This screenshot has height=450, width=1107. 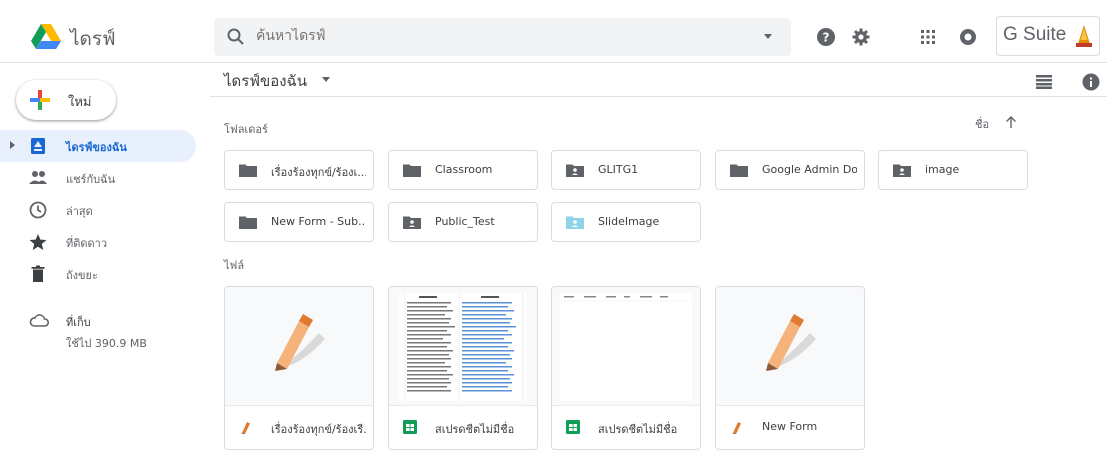 I want to click on sidebar-item-label: แชร์กับฉัน, so click(x=91, y=179).